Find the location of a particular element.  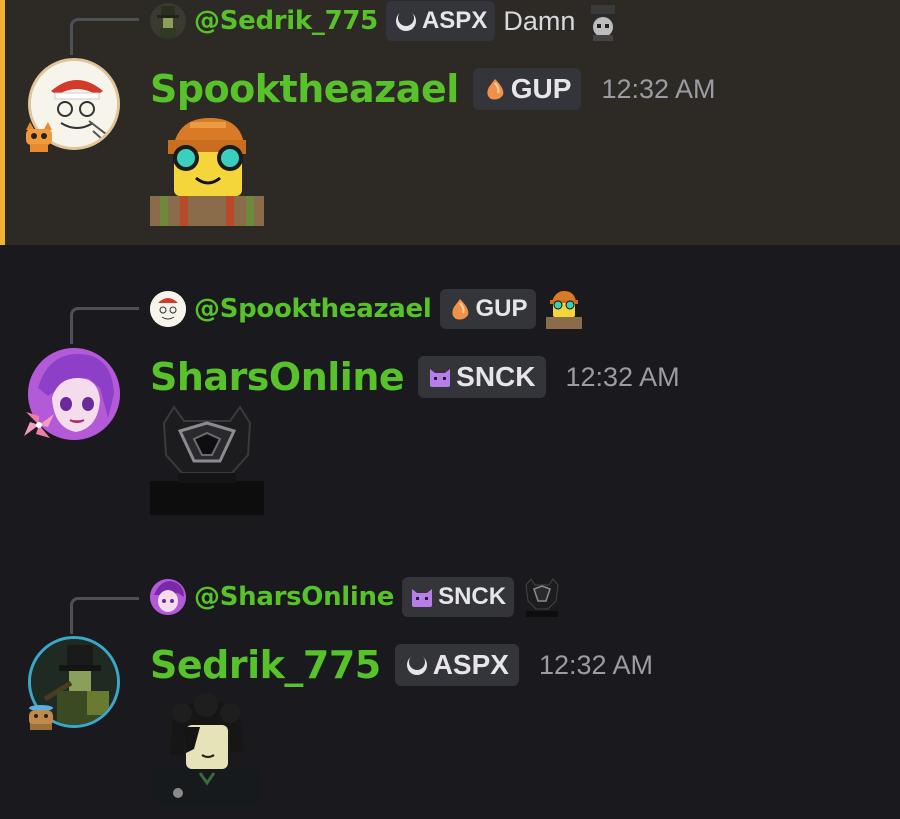

server-tag-label: SNCK is located at coordinates (496, 376).